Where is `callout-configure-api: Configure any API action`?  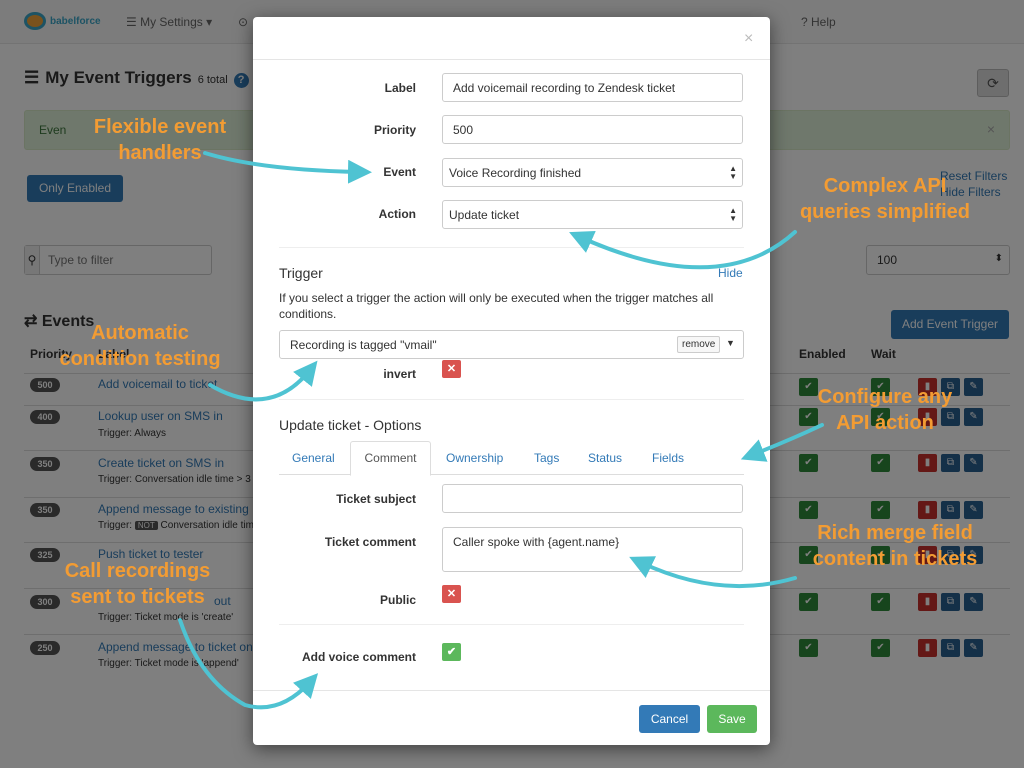
callout-configure-api: Configure any API action is located at coordinates (885, 410).